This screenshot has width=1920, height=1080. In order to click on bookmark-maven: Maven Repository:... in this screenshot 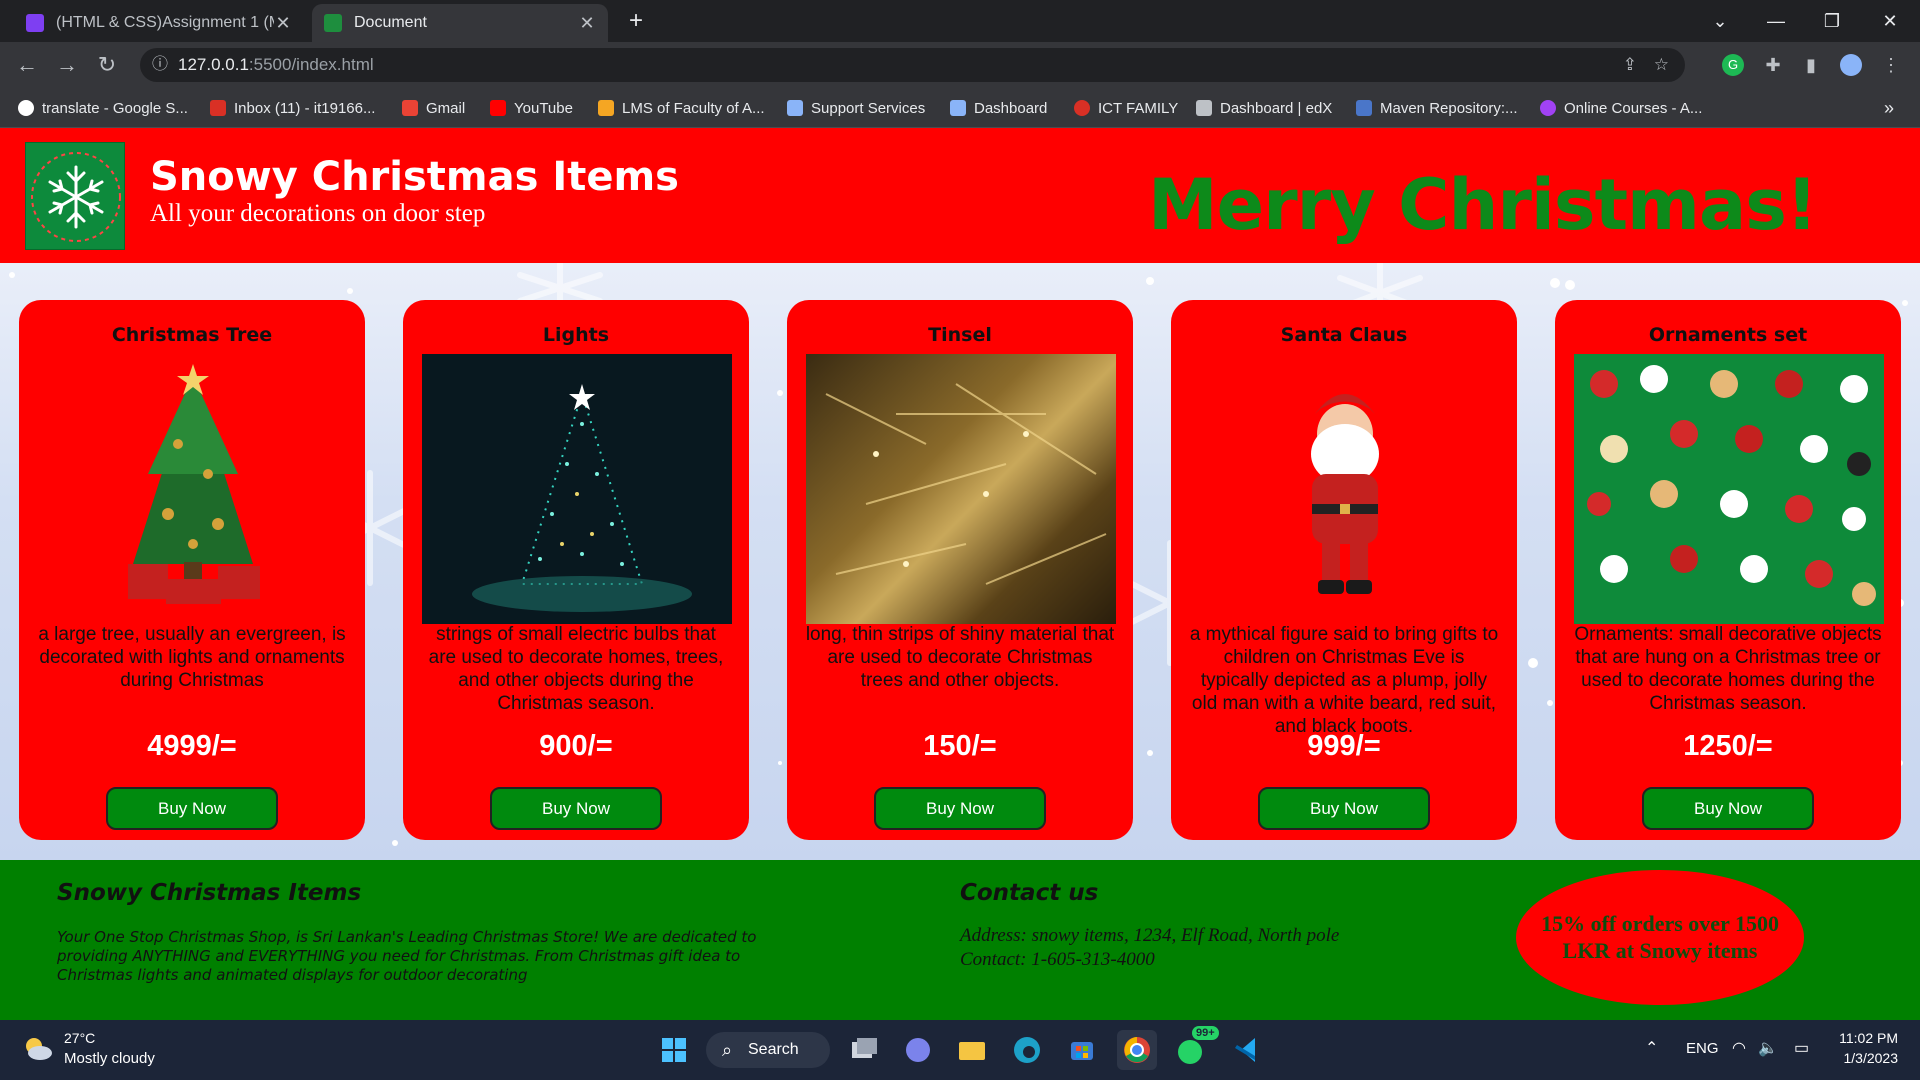, I will do `click(1437, 108)`.